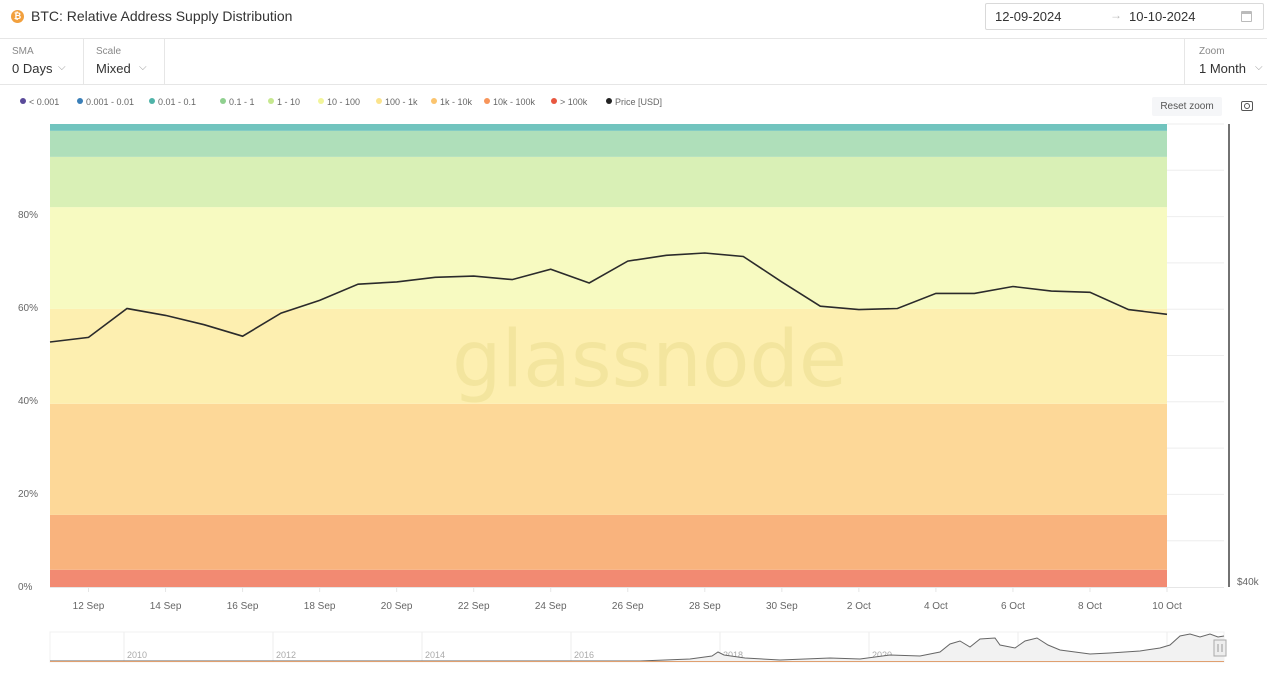 Image resolution: width=1267 pixels, height=676 pixels. What do you see at coordinates (28, 494) in the screenshot?
I see `y-tick-label: 20%` at bounding box center [28, 494].